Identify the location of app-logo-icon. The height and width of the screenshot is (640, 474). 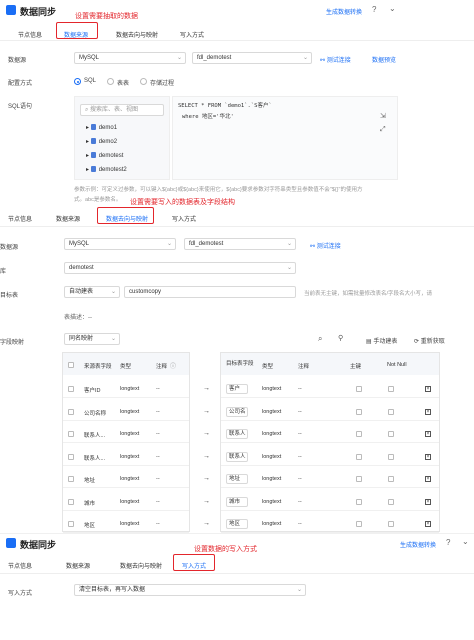
(11, 543).